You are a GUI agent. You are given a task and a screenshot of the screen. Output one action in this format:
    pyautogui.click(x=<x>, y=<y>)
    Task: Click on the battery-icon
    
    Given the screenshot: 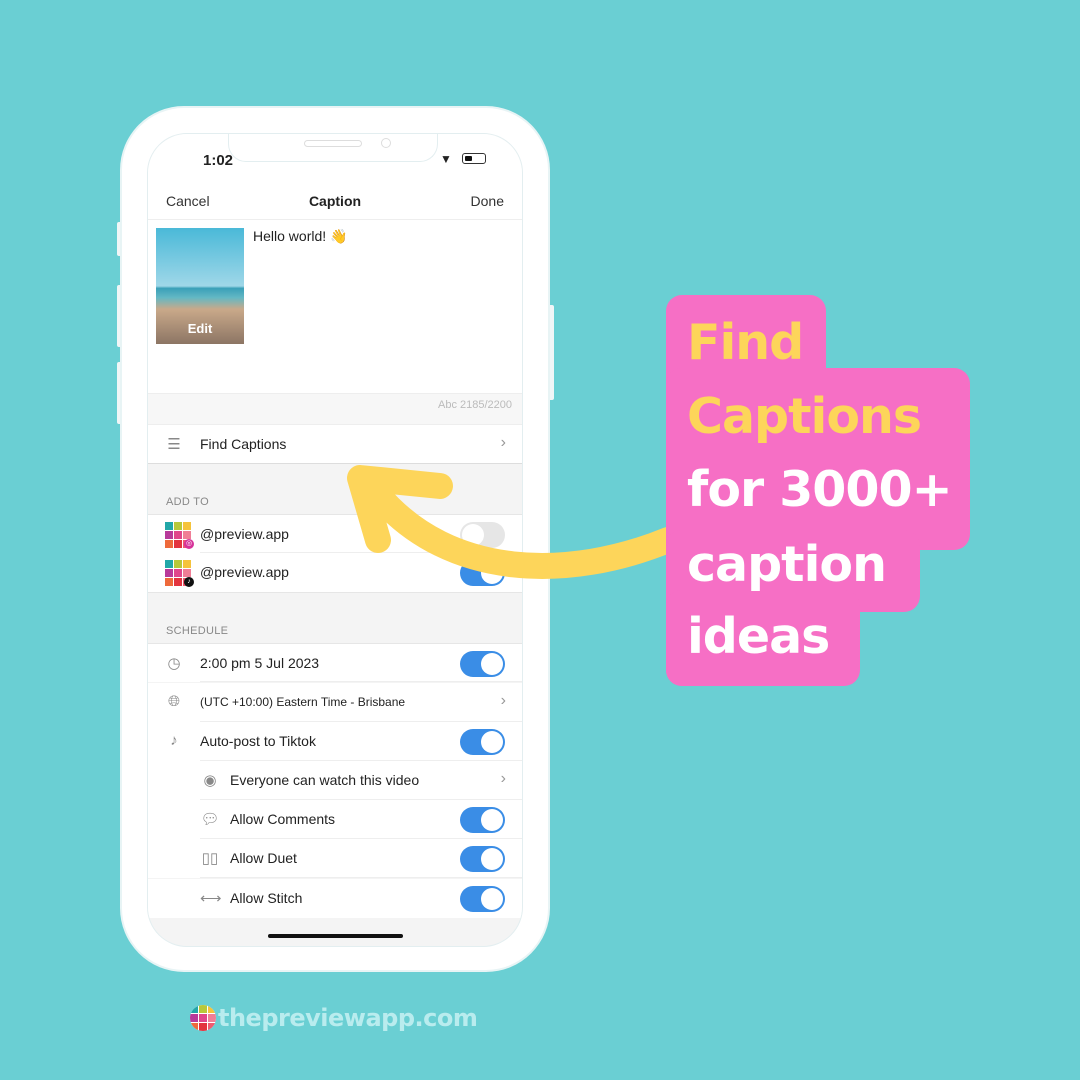 What is the action you would take?
    pyautogui.click(x=474, y=158)
    